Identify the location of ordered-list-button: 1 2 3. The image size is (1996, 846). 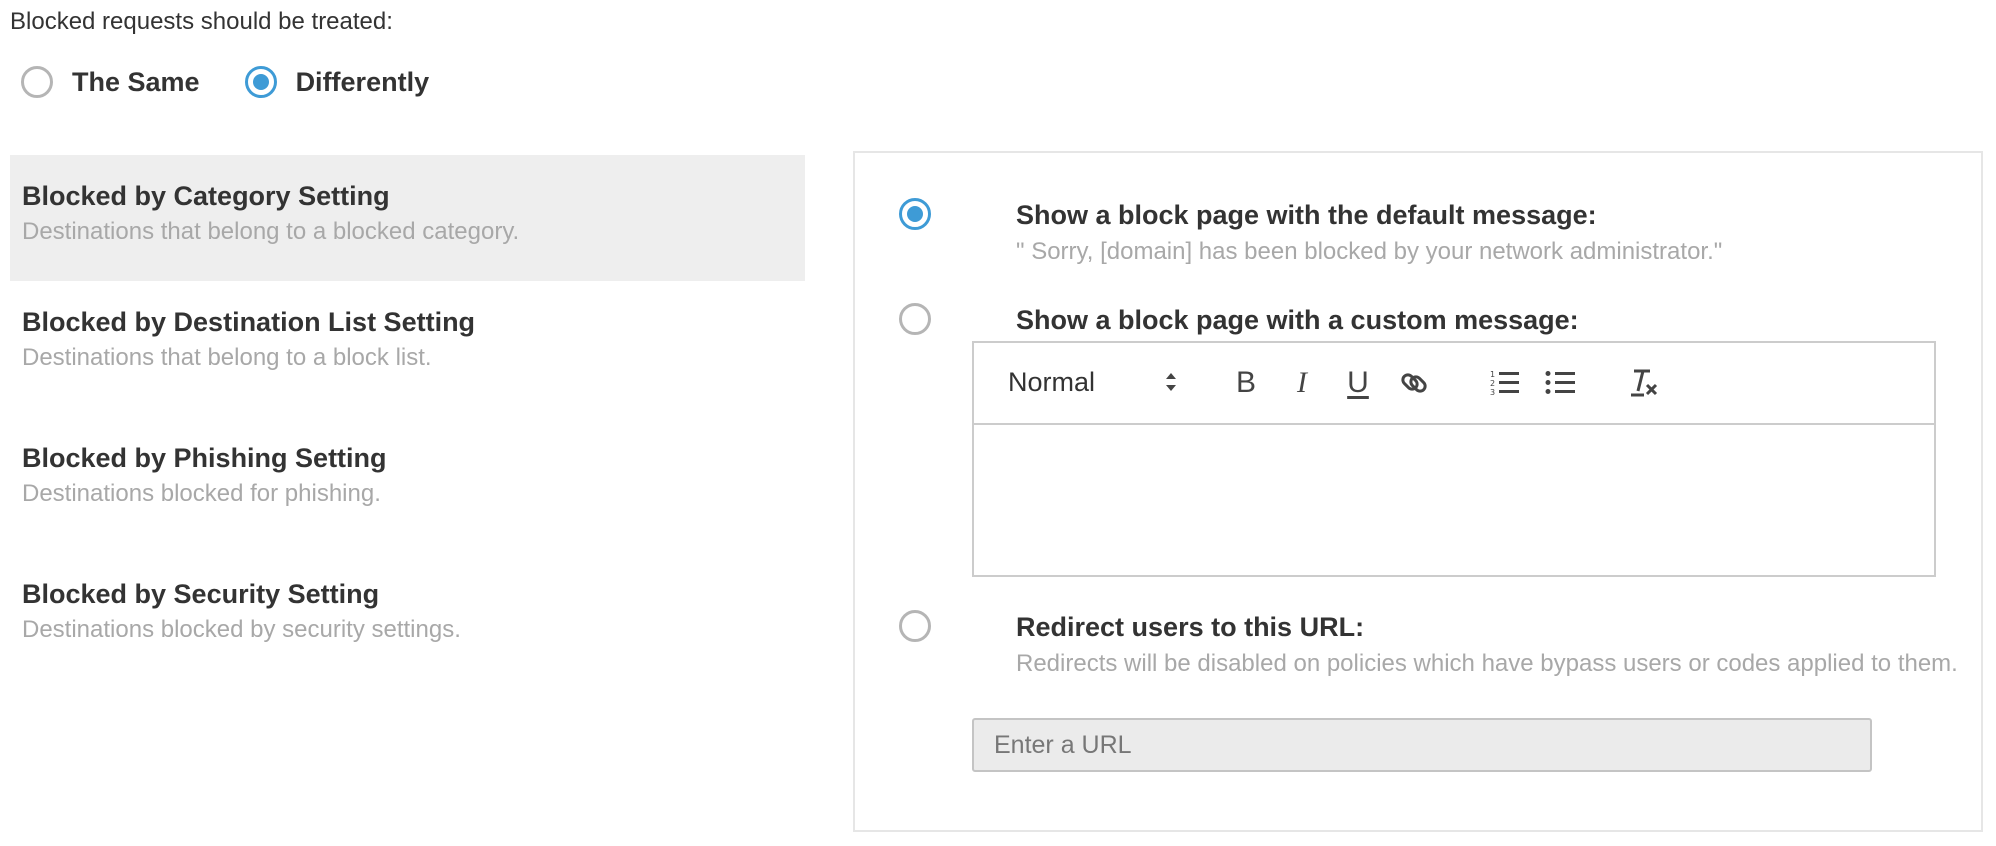
(1505, 383).